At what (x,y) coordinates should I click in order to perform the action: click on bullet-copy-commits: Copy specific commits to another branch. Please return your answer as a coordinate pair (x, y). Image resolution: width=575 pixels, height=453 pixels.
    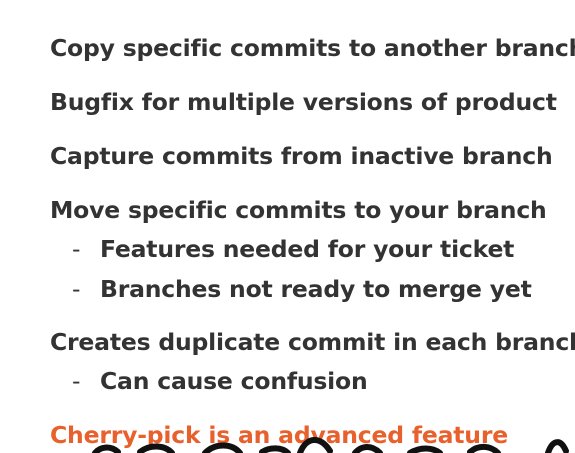
    Looking at the image, I should click on (312, 48).